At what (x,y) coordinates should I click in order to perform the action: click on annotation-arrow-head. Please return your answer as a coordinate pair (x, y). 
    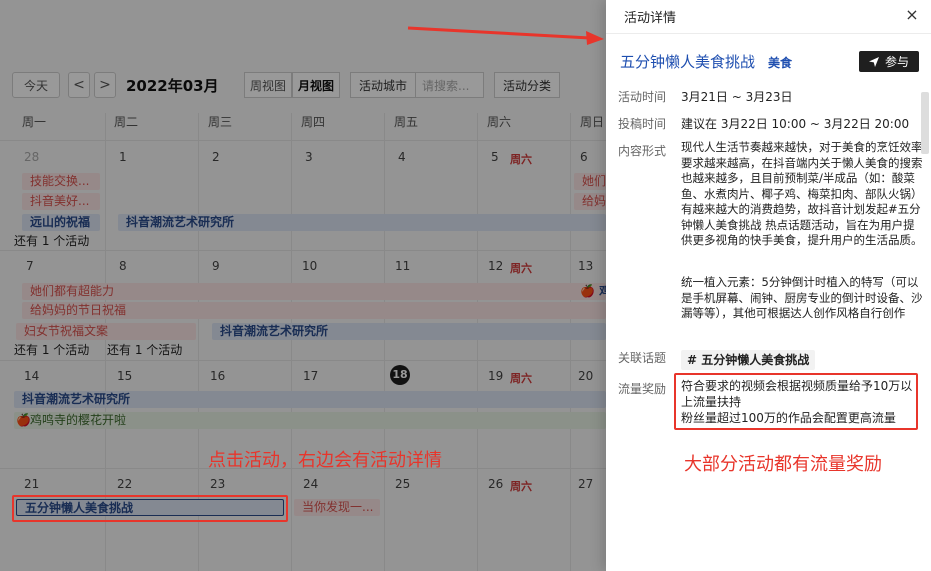
    Looking at the image, I should click on (595, 38).